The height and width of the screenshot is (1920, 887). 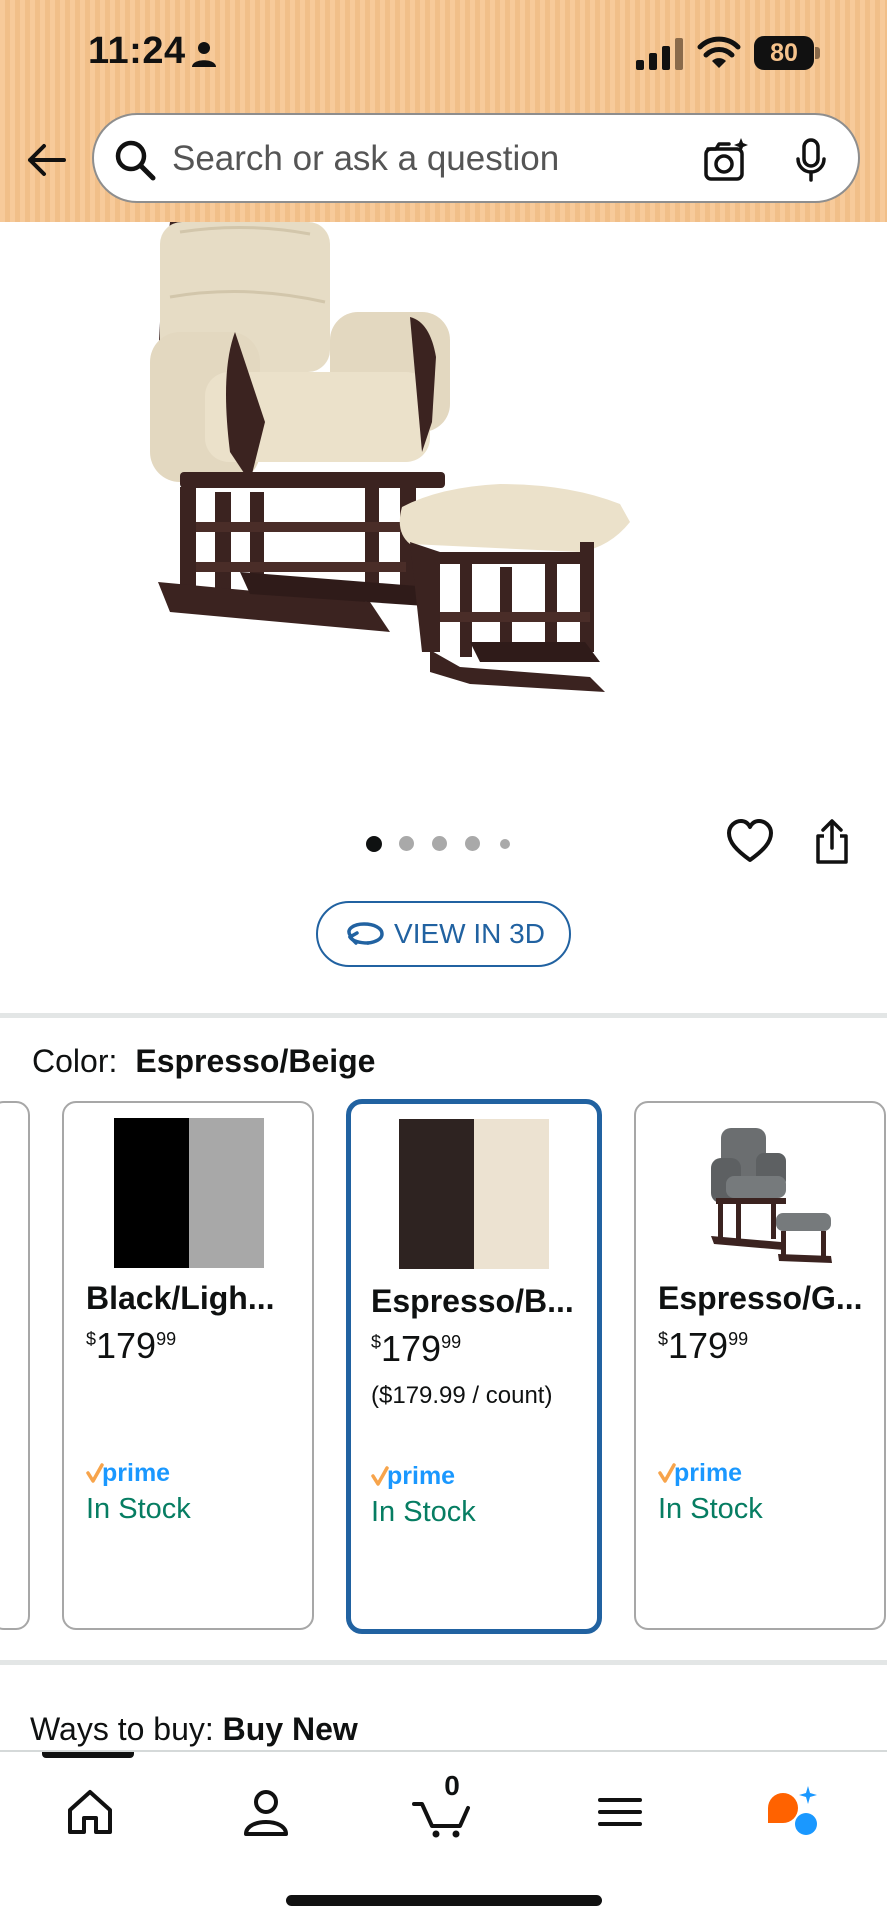 I want to click on status-bar: 11:24 80, so click(x=443, y=52).